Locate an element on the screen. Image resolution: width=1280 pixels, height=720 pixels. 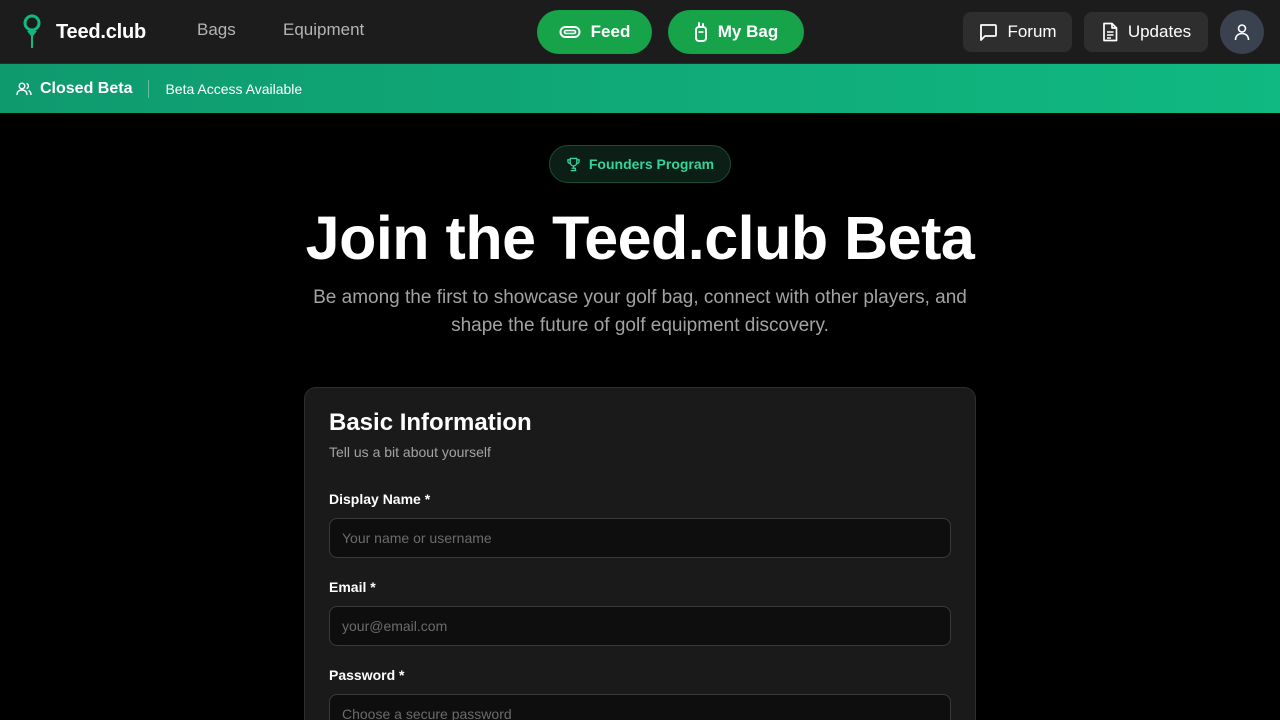
banner-title: Closed Beta is located at coordinates (86, 88).